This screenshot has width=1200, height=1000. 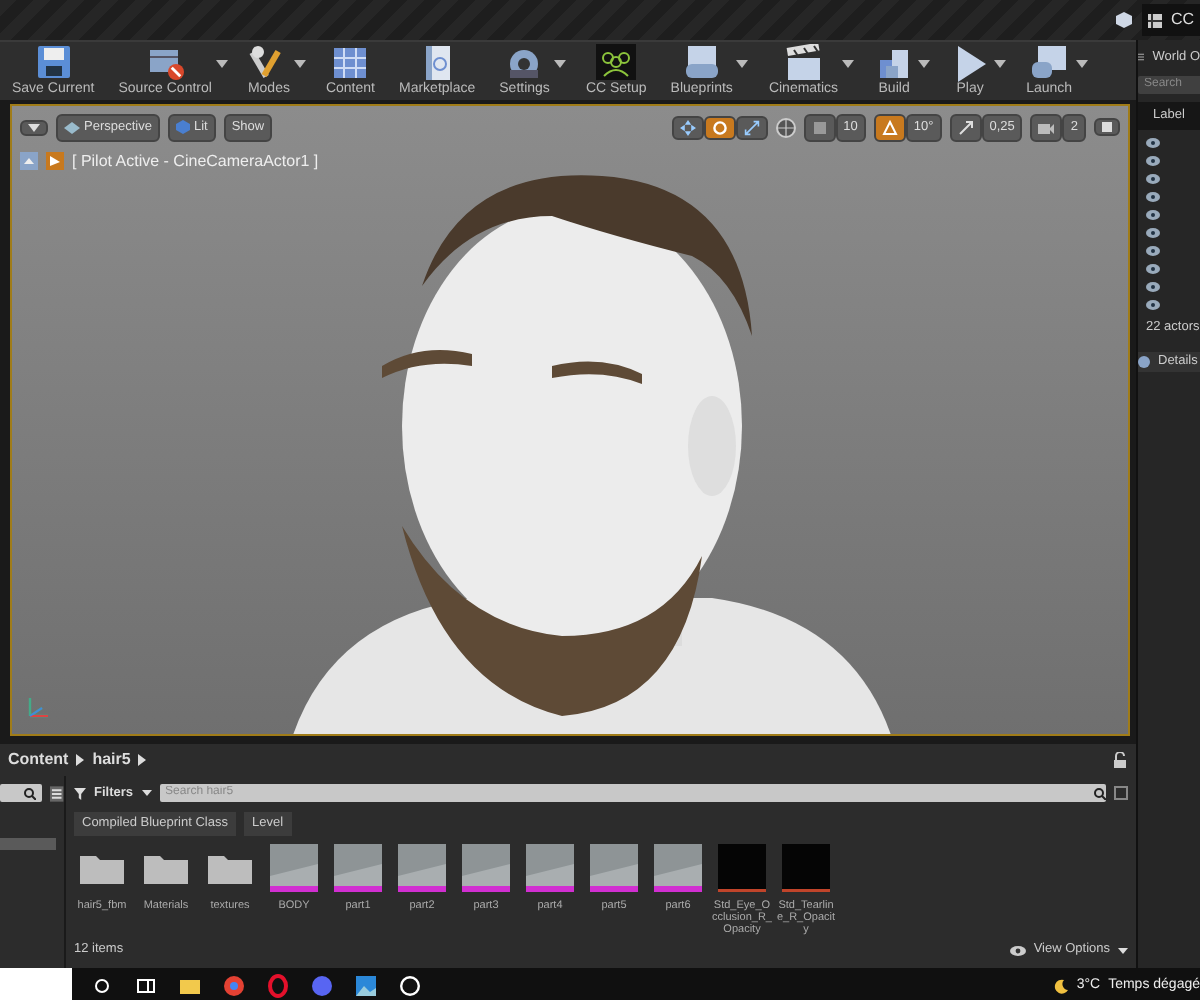 I want to click on breadcrumb-link: hair5, so click(x=111, y=760).